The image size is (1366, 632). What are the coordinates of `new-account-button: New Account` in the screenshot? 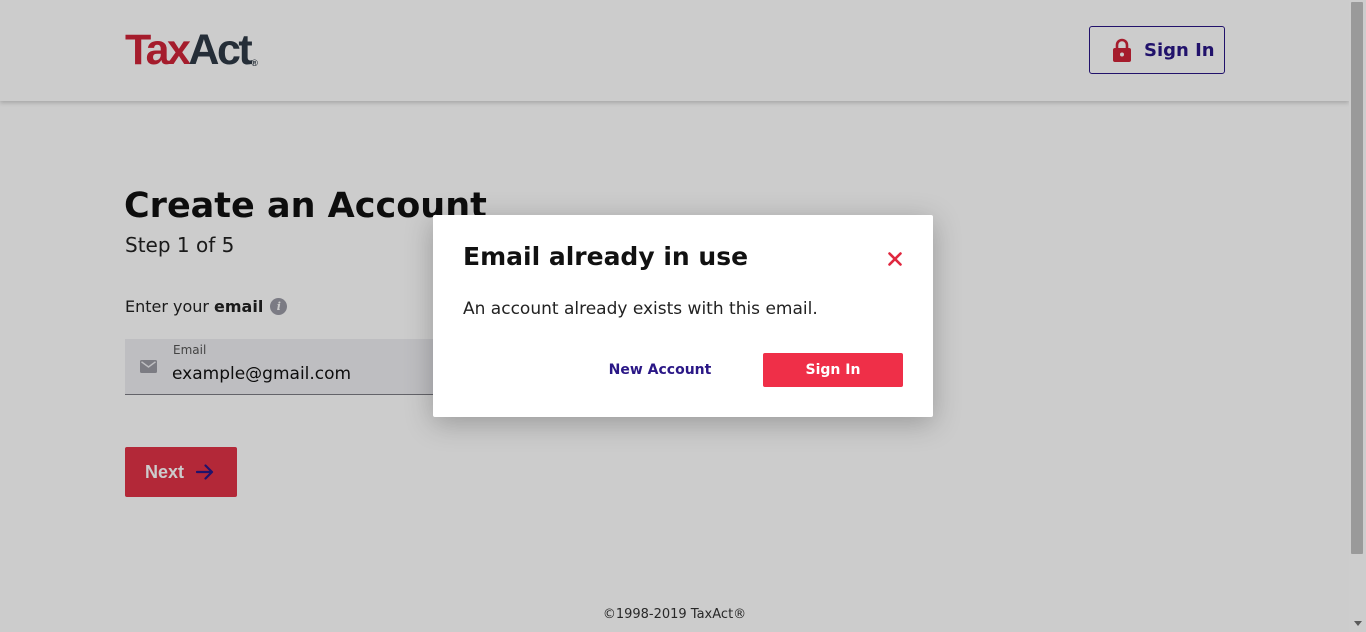 It's located at (660, 370).